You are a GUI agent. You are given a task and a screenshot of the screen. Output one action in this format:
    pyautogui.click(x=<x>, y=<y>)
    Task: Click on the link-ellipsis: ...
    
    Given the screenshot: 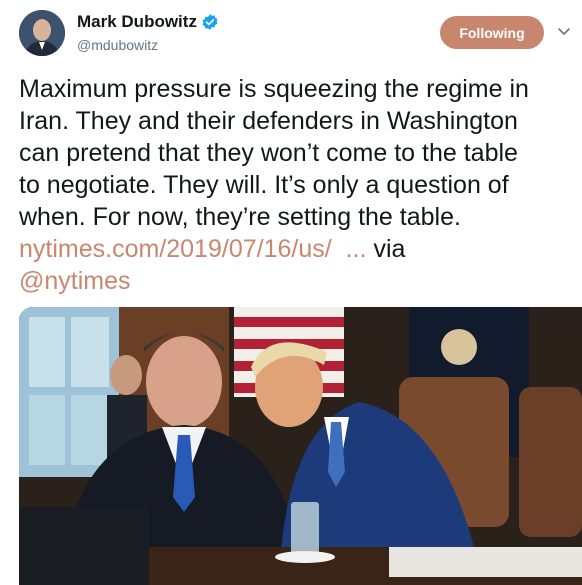 What is the action you would take?
    pyautogui.click(x=356, y=249)
    